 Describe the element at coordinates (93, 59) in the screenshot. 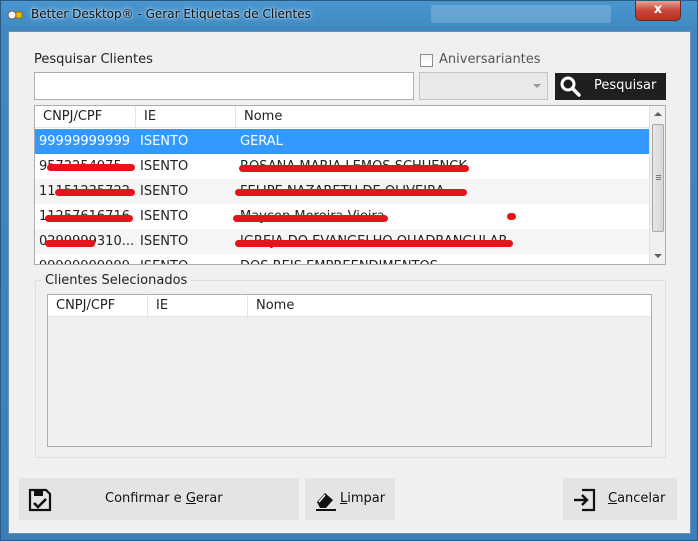

I see `search-label: Pesquisar Clientes` at that location.